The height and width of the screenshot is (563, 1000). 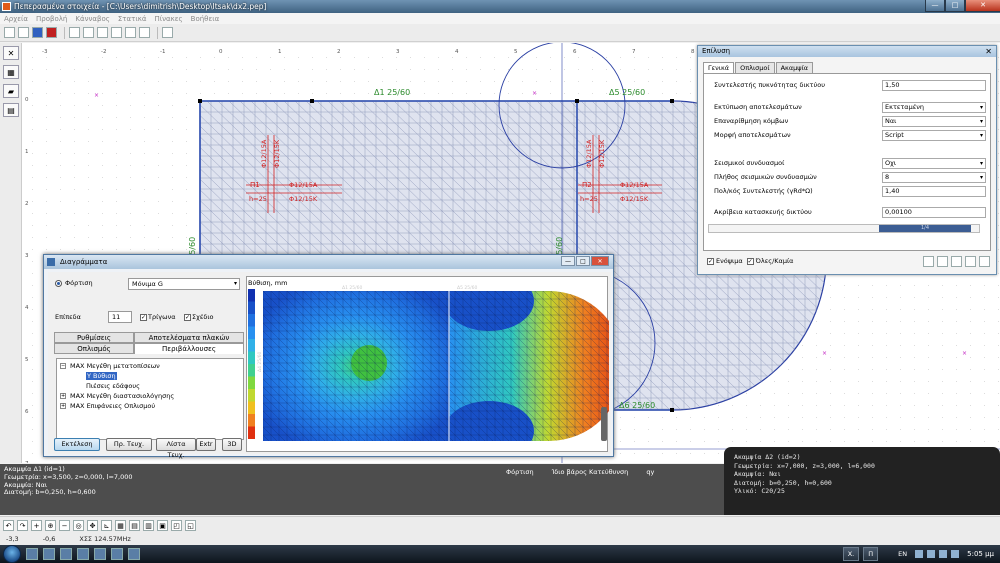 What do you see at coordinates (168, 19) in the screenshot?
I see `menu-tables: Πίνακες` at bounding box center [168, 19].